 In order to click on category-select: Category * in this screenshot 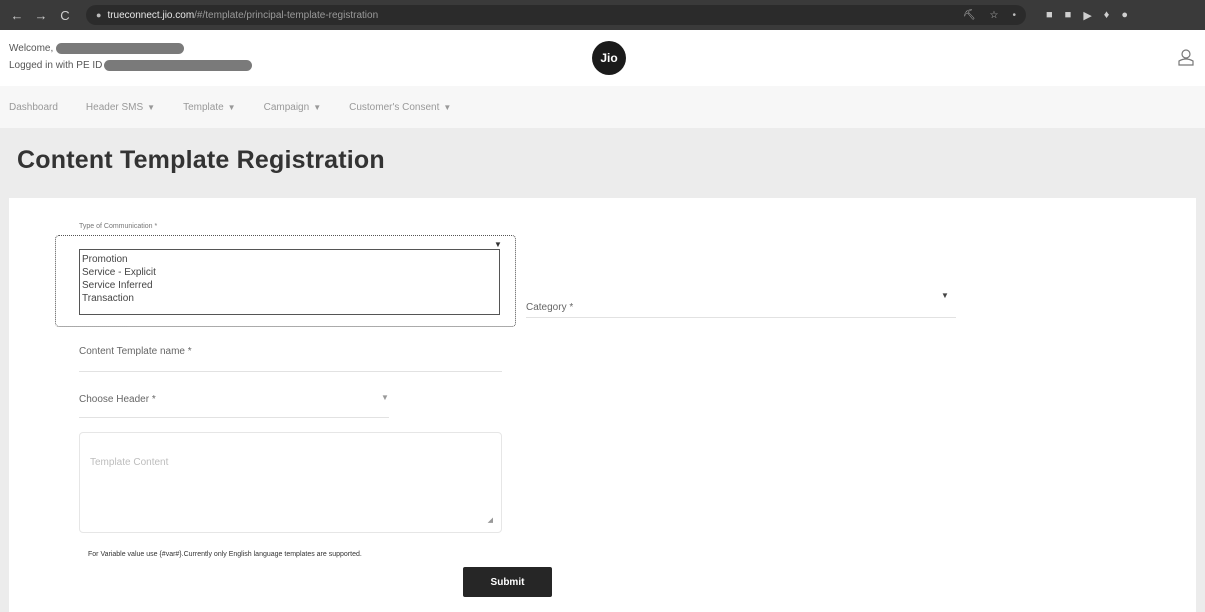, I will do `click(549, 307)`.